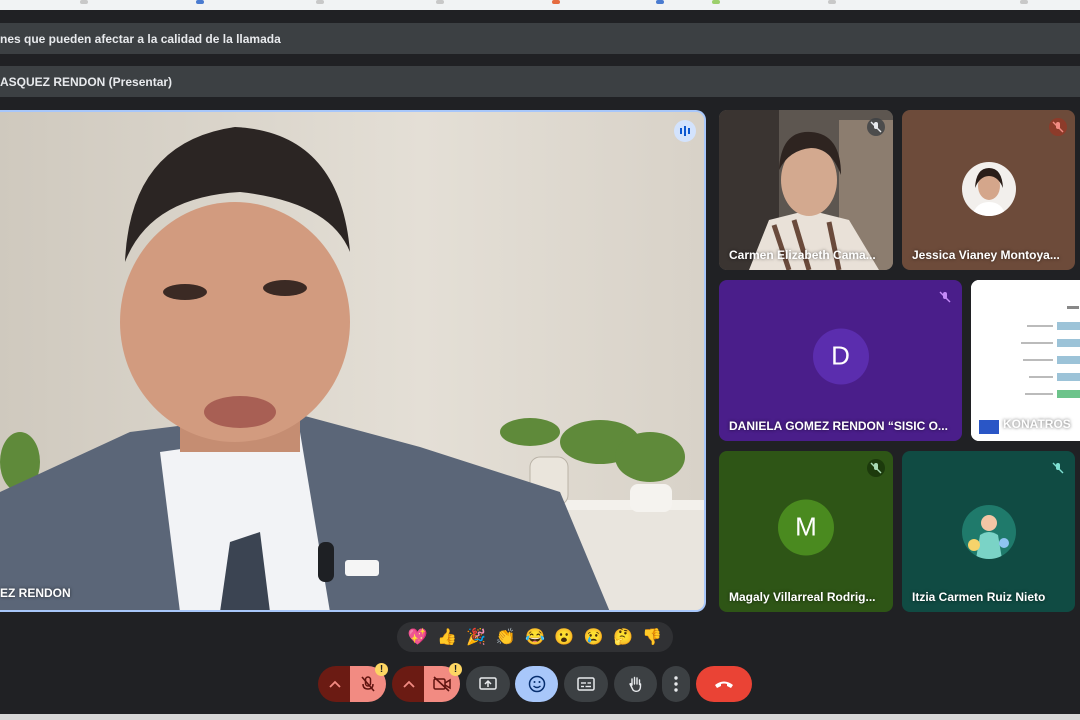 This screenshot has height=720, width=1080. I want to click on camera-warning-badge: !, so click(455, 669).